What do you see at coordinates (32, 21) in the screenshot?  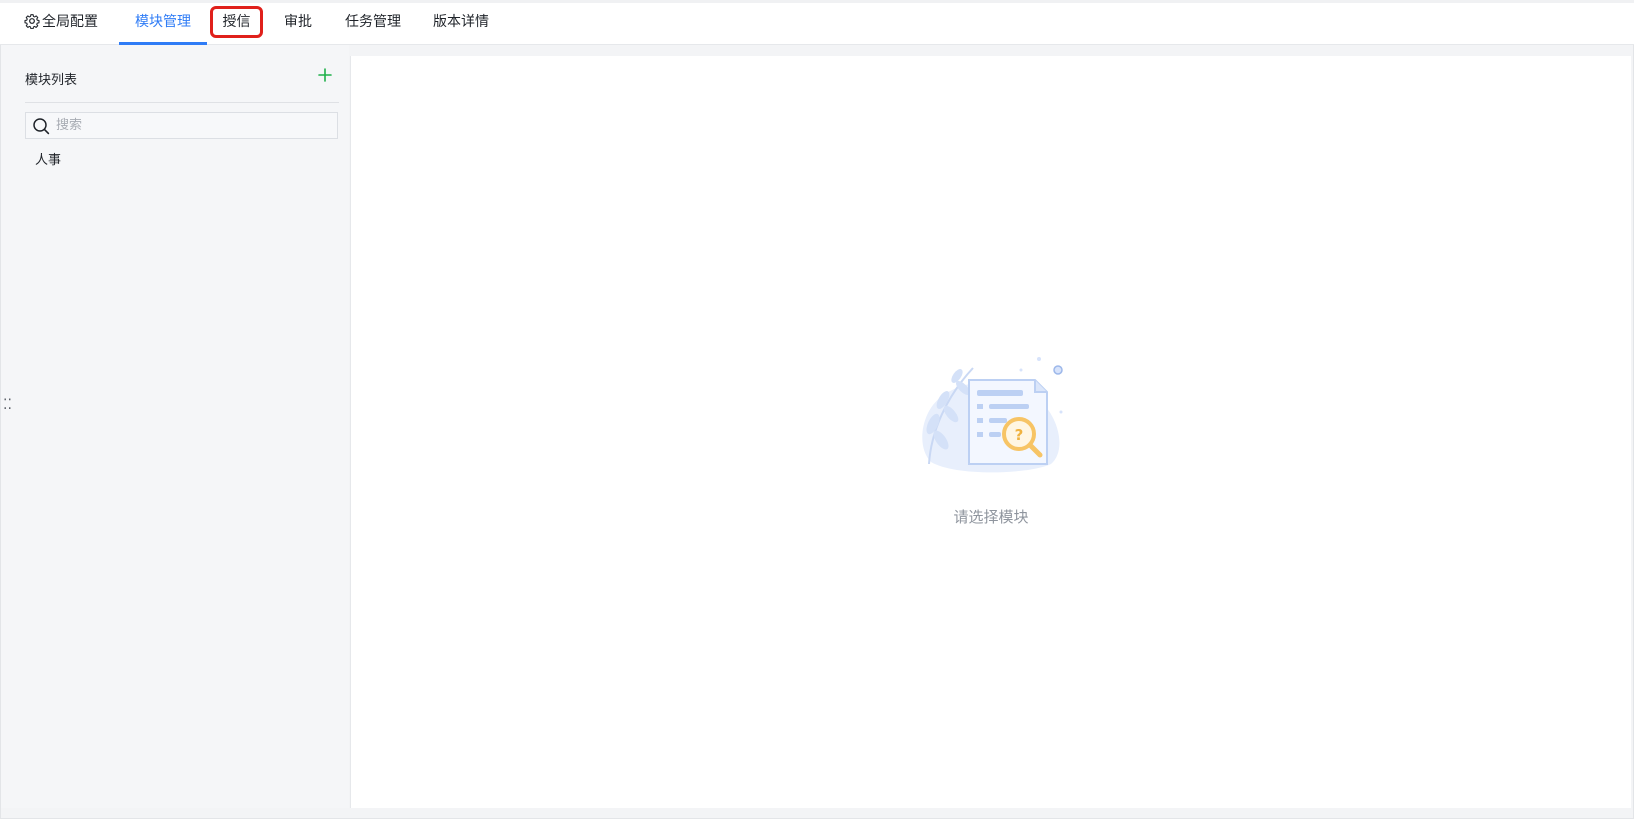 I see `gear-icon` at bounding box center [32, 21].